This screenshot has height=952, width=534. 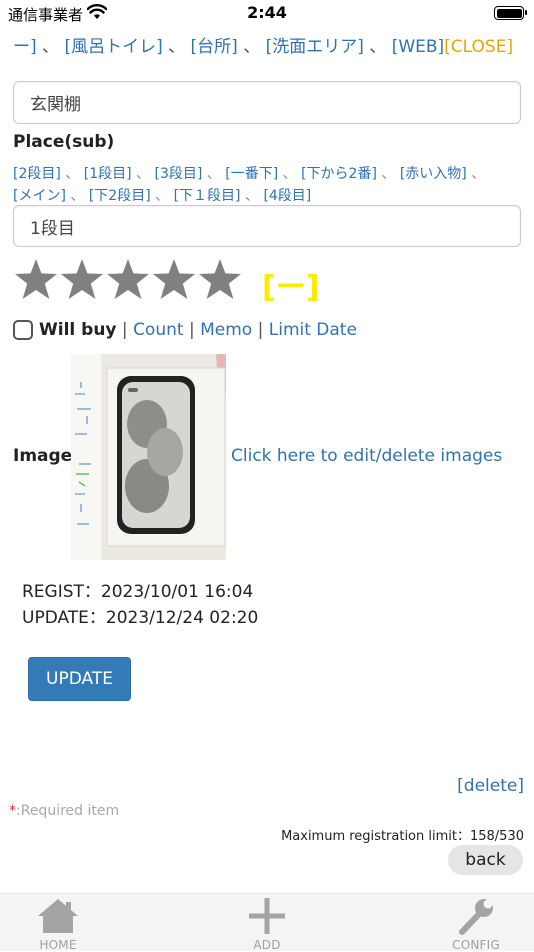 What do you see at coordinates (12, 811) in the screenshot?
I see `required-mark: *` at bounding box center [12, 811].